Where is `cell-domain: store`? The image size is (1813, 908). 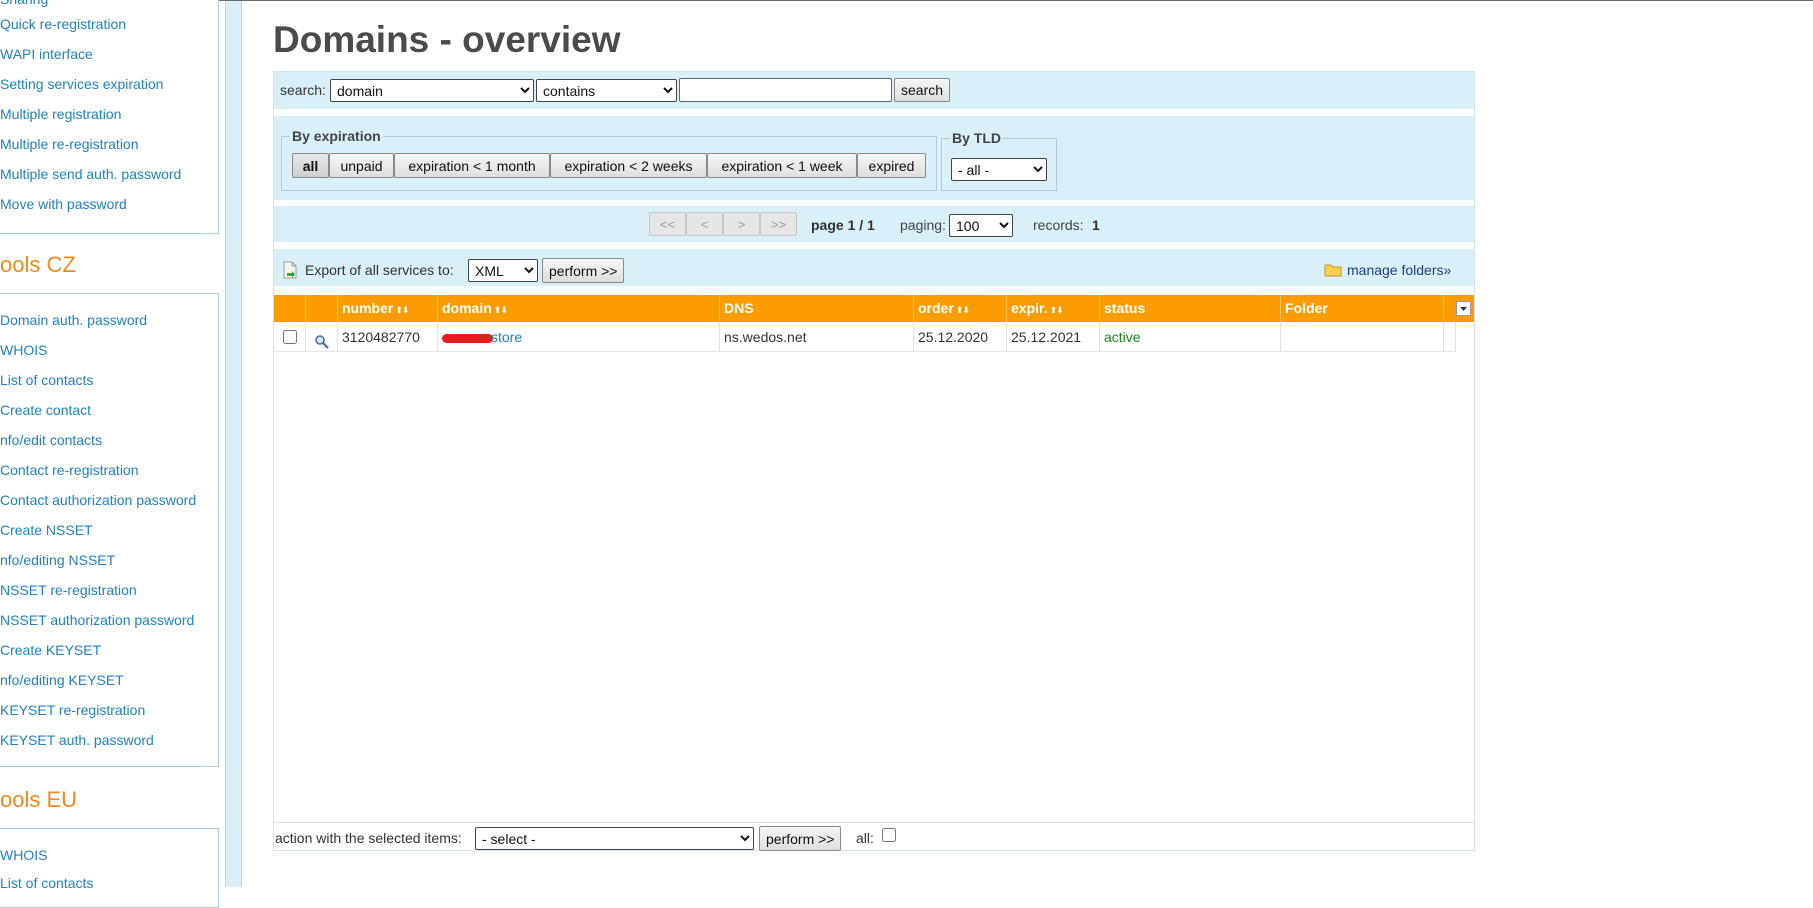 cell-domain: store is located at coordinates (579, 337).